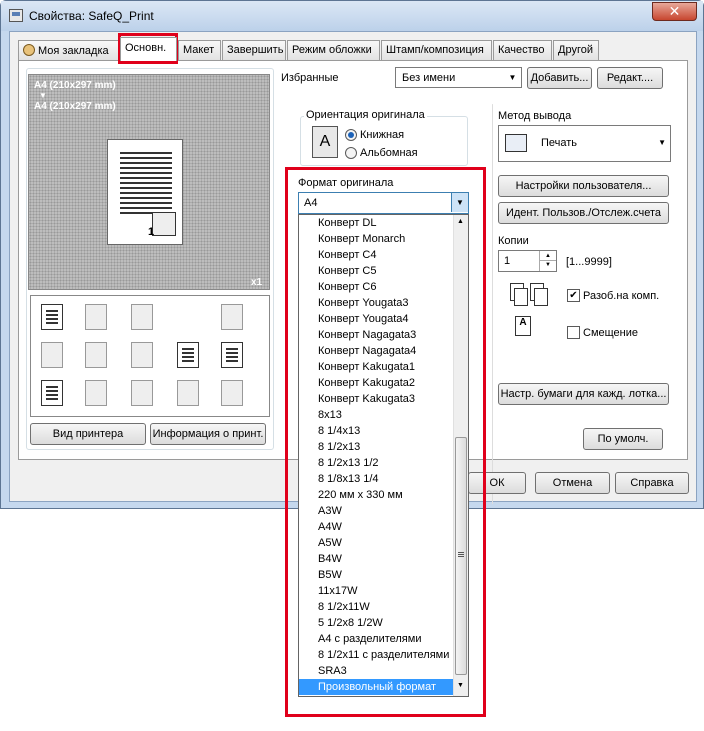  I want to click on nup-icon, so click(96, 355).